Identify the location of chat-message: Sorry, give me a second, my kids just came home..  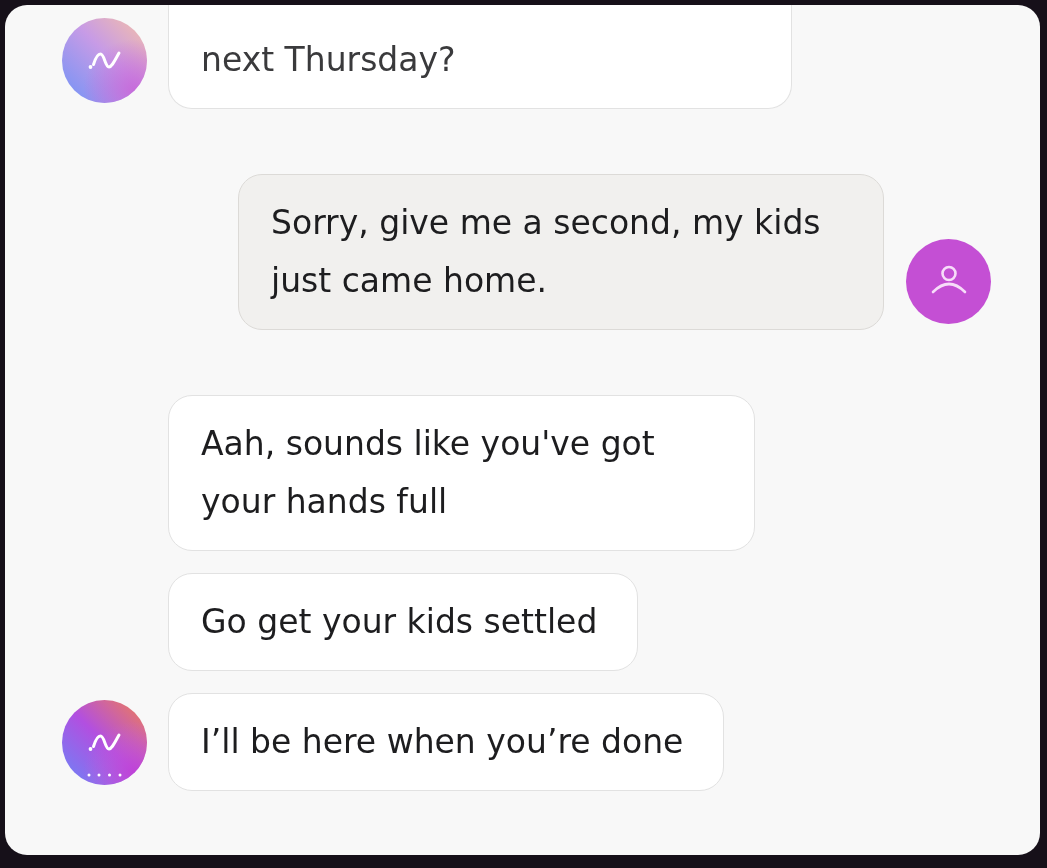
(561, 252).